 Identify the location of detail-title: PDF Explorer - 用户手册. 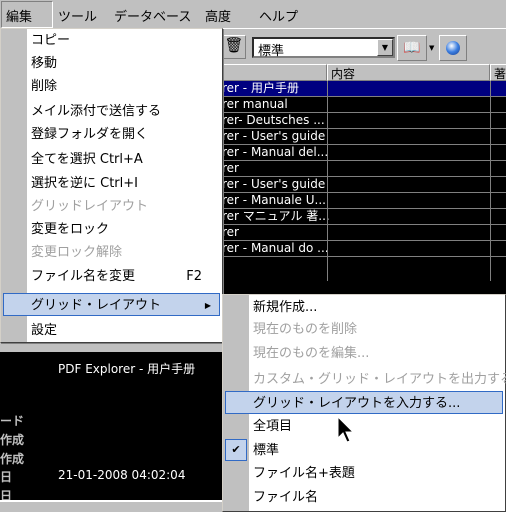
(127, 369).